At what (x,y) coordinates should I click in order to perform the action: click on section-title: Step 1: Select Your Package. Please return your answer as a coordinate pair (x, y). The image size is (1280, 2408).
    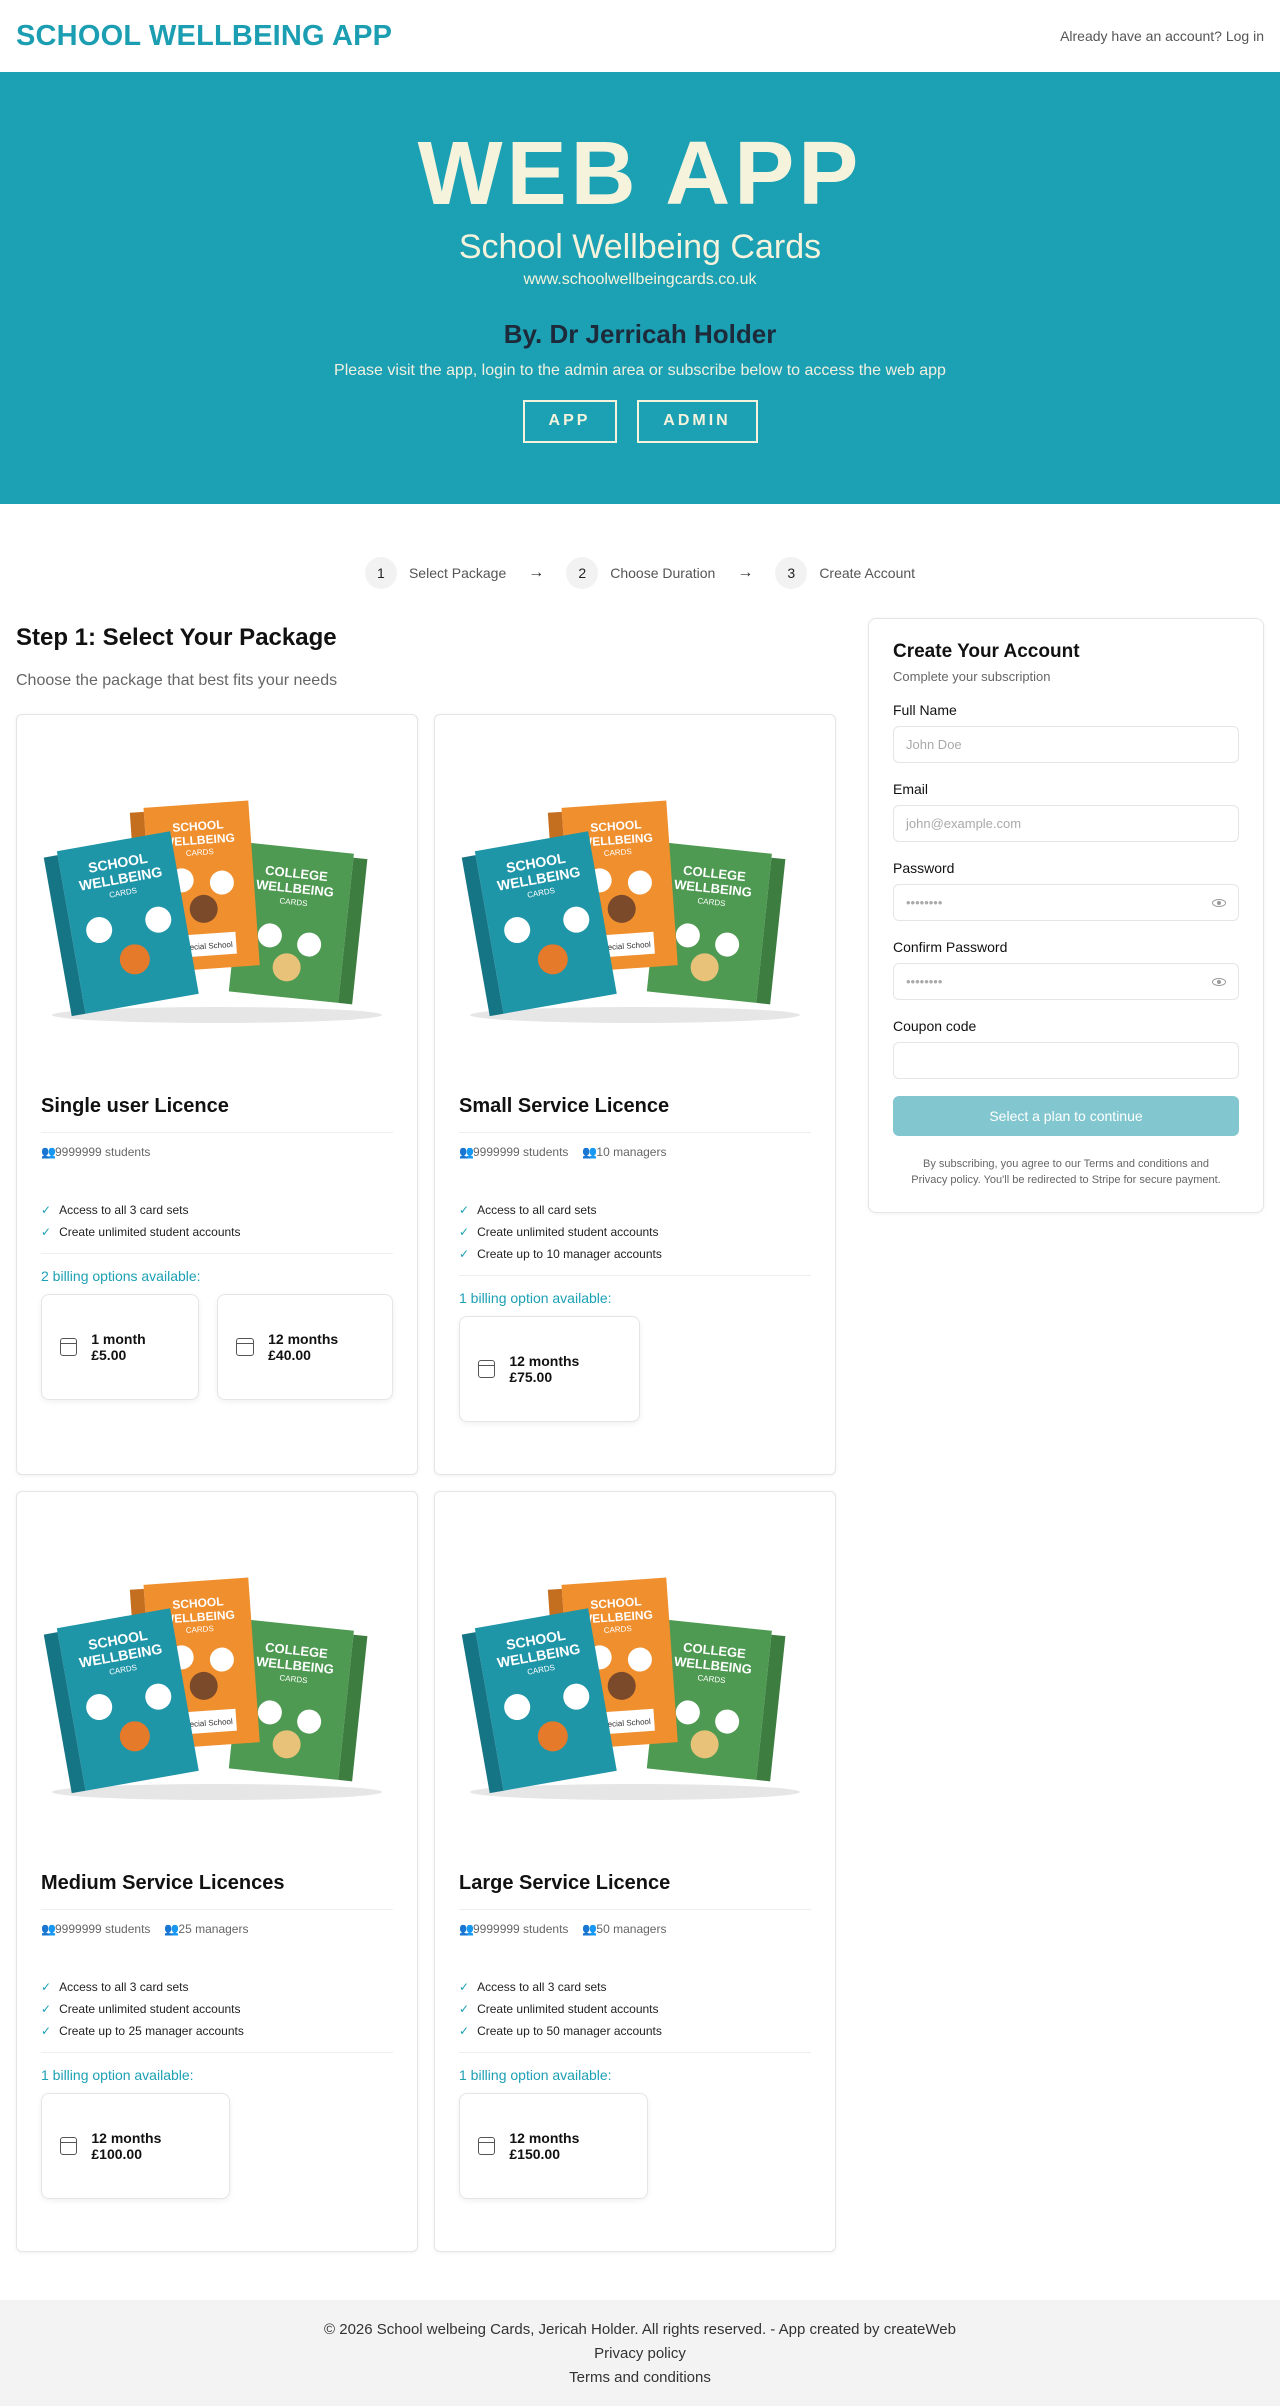
    Looking at the image, I should click on (176, 637).